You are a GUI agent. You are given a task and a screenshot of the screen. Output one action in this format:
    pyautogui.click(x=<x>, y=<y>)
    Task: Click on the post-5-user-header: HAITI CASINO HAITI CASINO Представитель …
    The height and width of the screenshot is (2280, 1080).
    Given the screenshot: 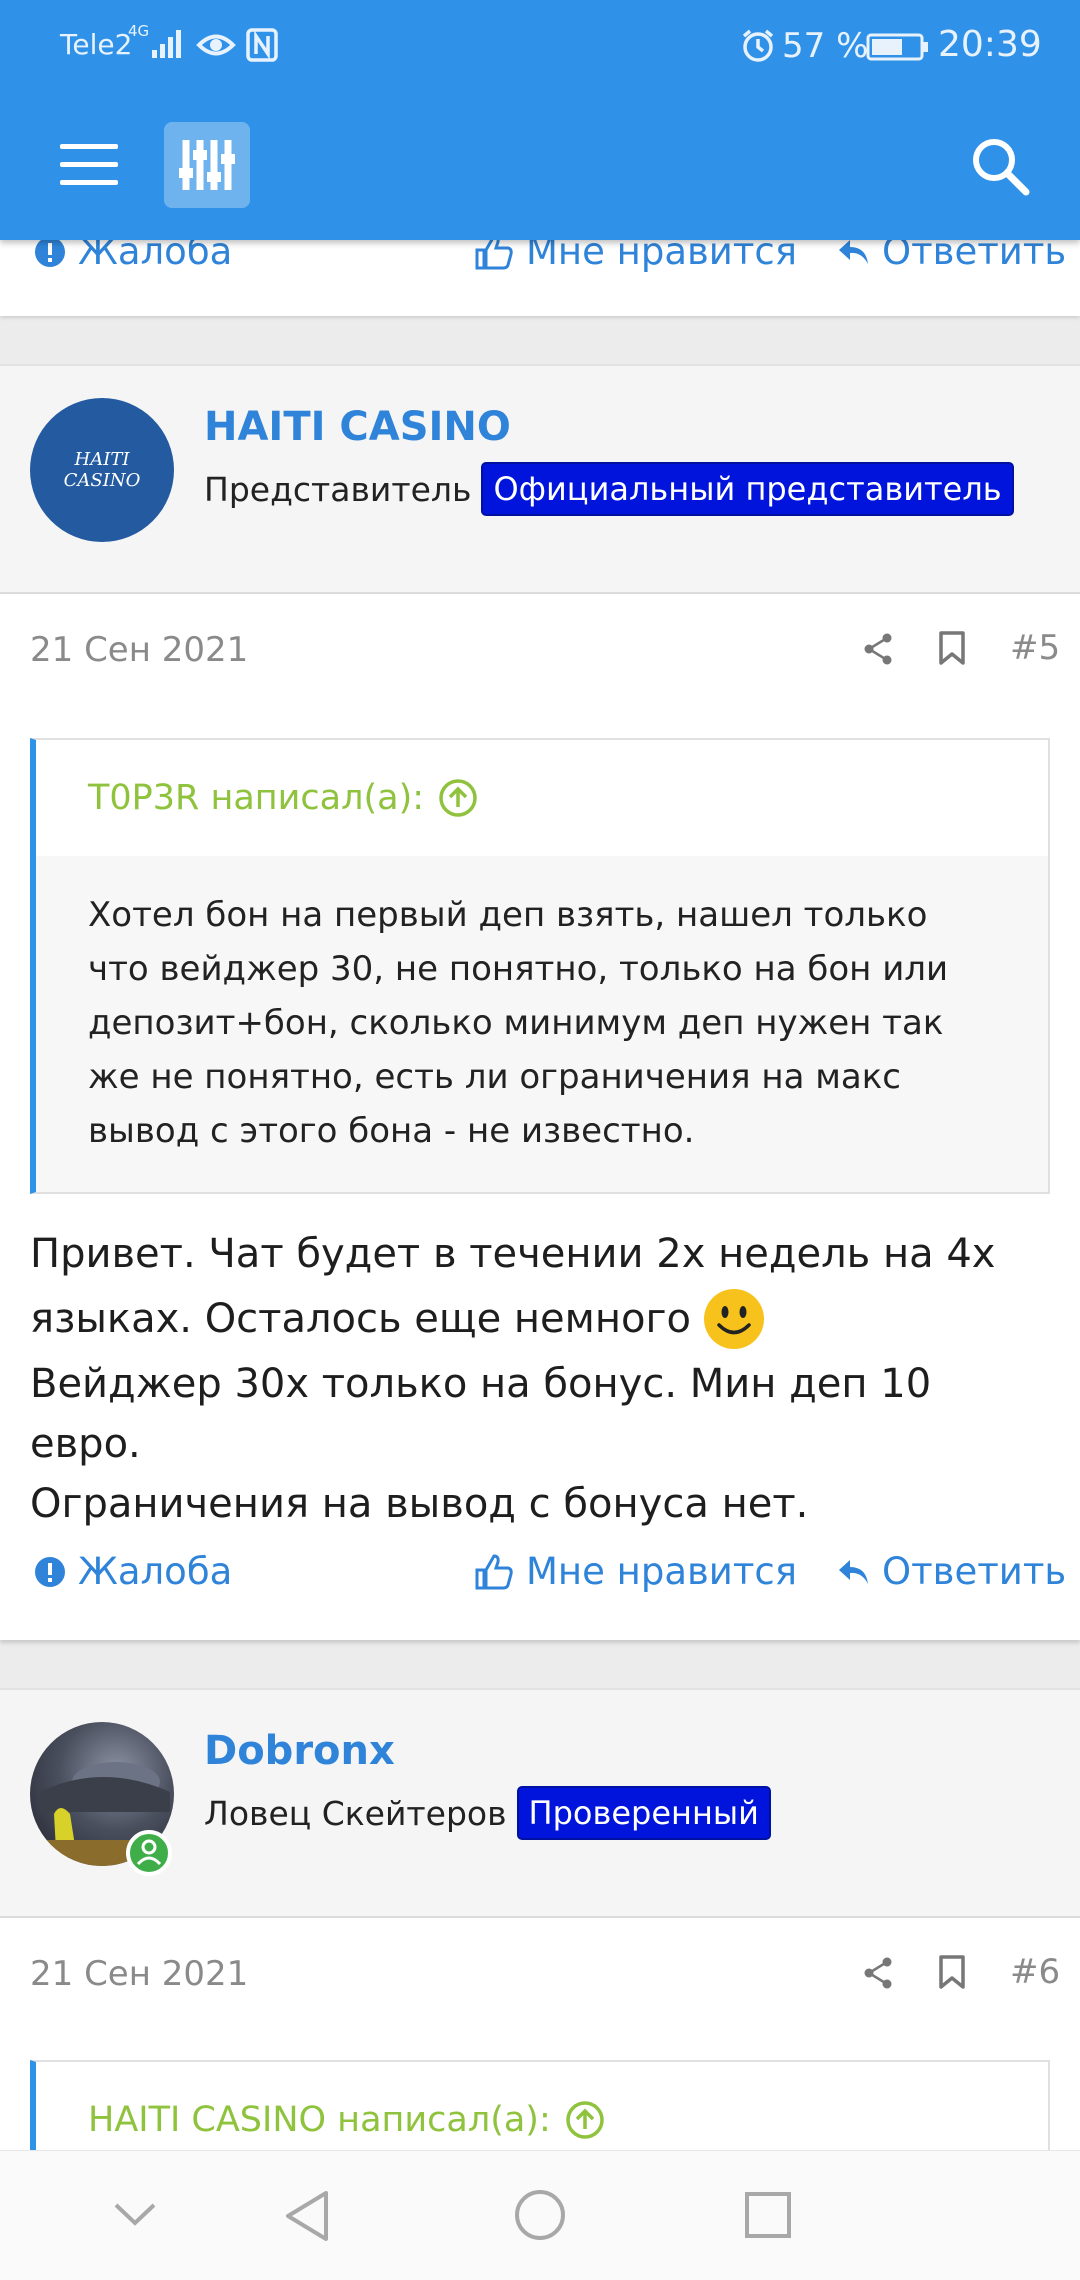 What is the action you would take?
    pyautogui.click(x=540, y=479)
    